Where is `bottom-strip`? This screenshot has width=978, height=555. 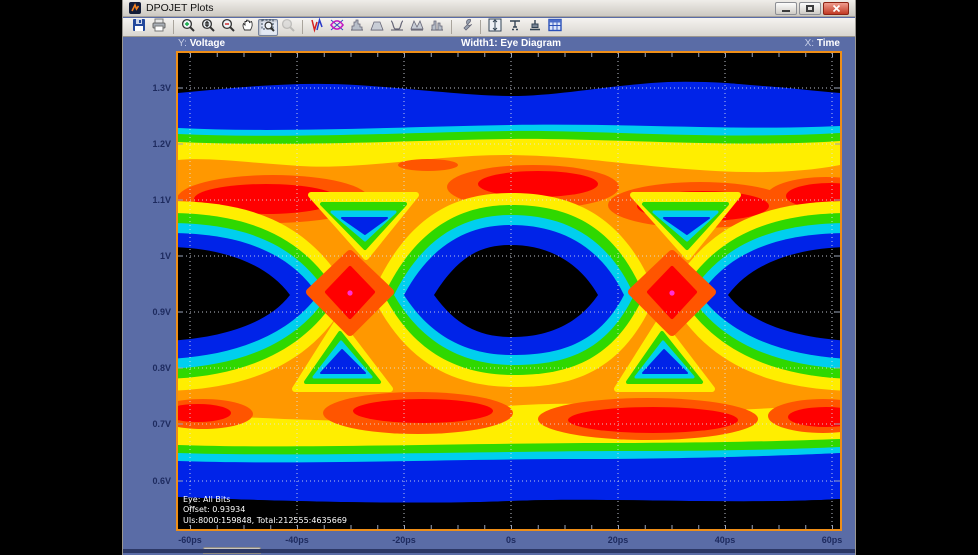 bottom-strip is located at coordinates (489, 551).